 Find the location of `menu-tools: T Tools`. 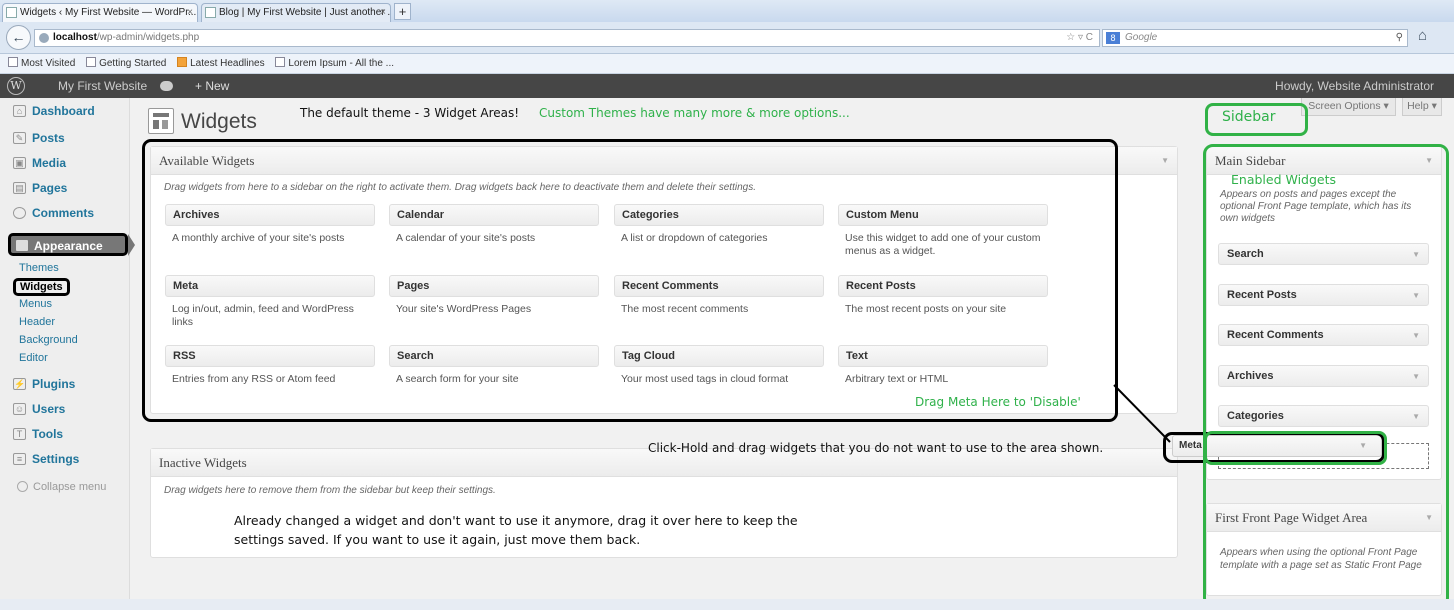

menu-tools: T Tools is located at coordinates (65, 434).